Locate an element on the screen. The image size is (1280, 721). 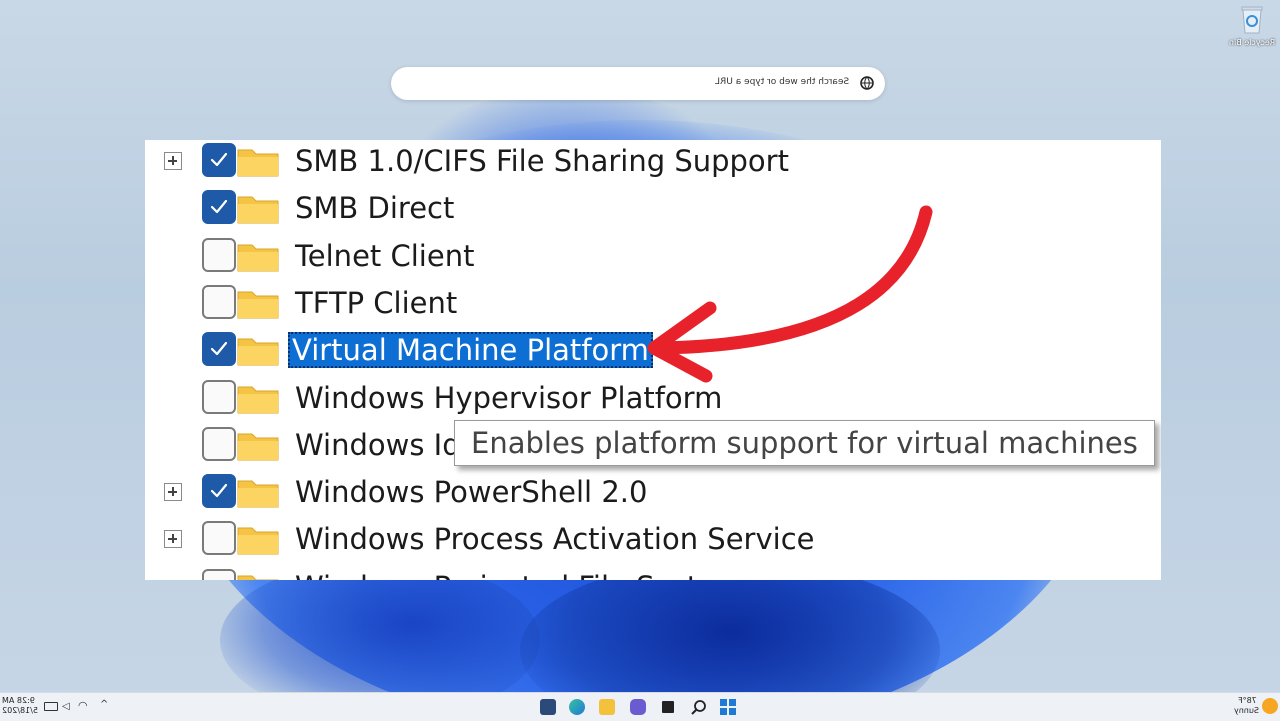
clock-date: 5/18/202 is located at coordinates (20, 710).